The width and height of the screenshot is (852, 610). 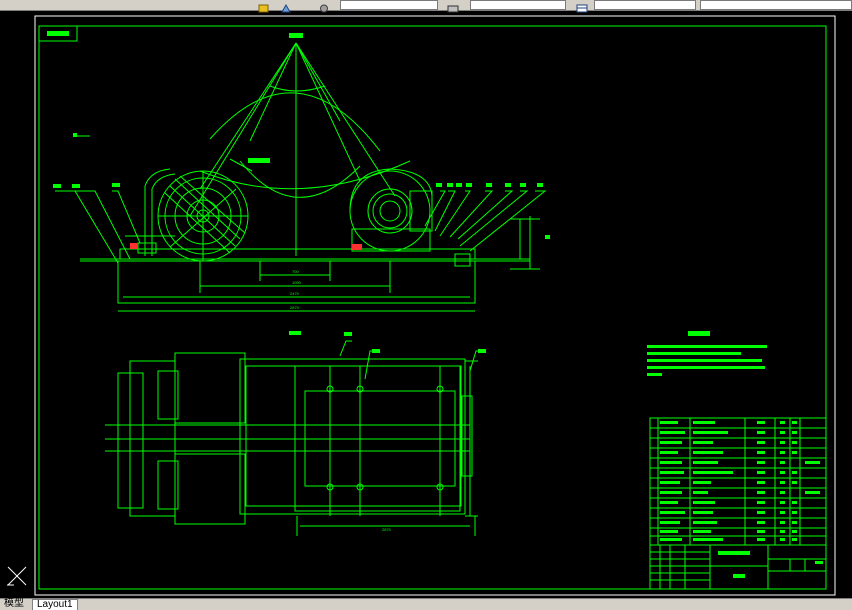 What do you see at coordinates (17, 576) in the screenshot?
I see `ucs-icon` at bounding box center [17, 576].